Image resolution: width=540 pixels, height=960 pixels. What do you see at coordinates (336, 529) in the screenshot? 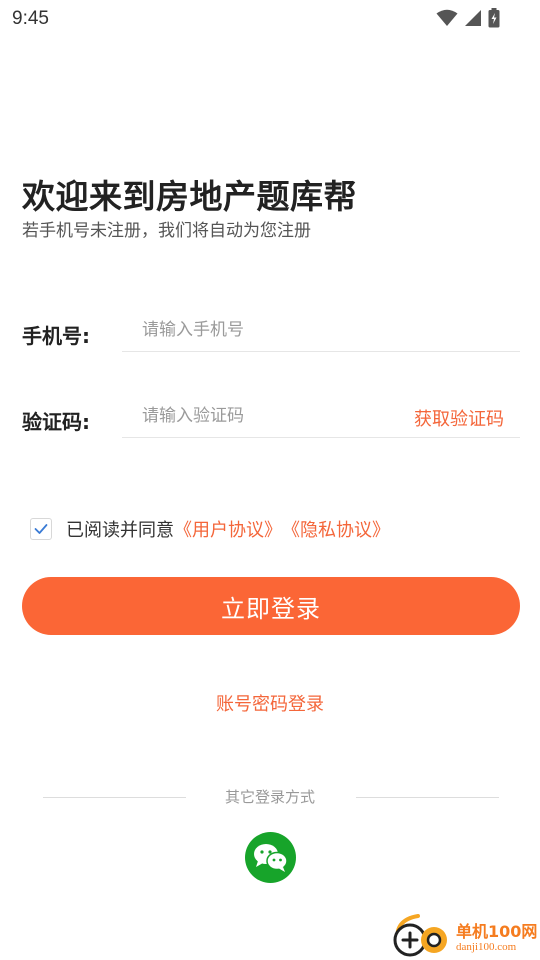
I see `privacy-policy-link: 《隐私协议》` at bounding box center [336, 529].